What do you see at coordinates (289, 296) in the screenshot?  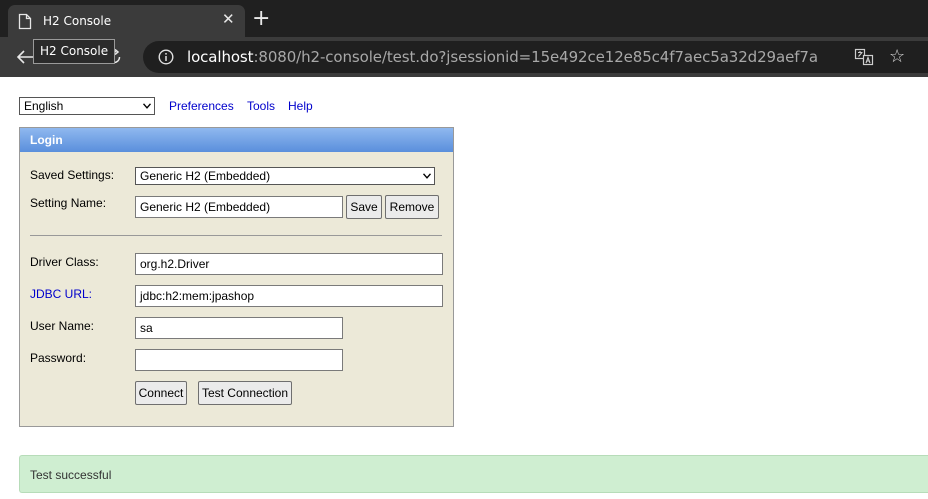 I see `jdbc-url-input: jdbc:h2:mem:jpashop` at bounding box center [289, 296].